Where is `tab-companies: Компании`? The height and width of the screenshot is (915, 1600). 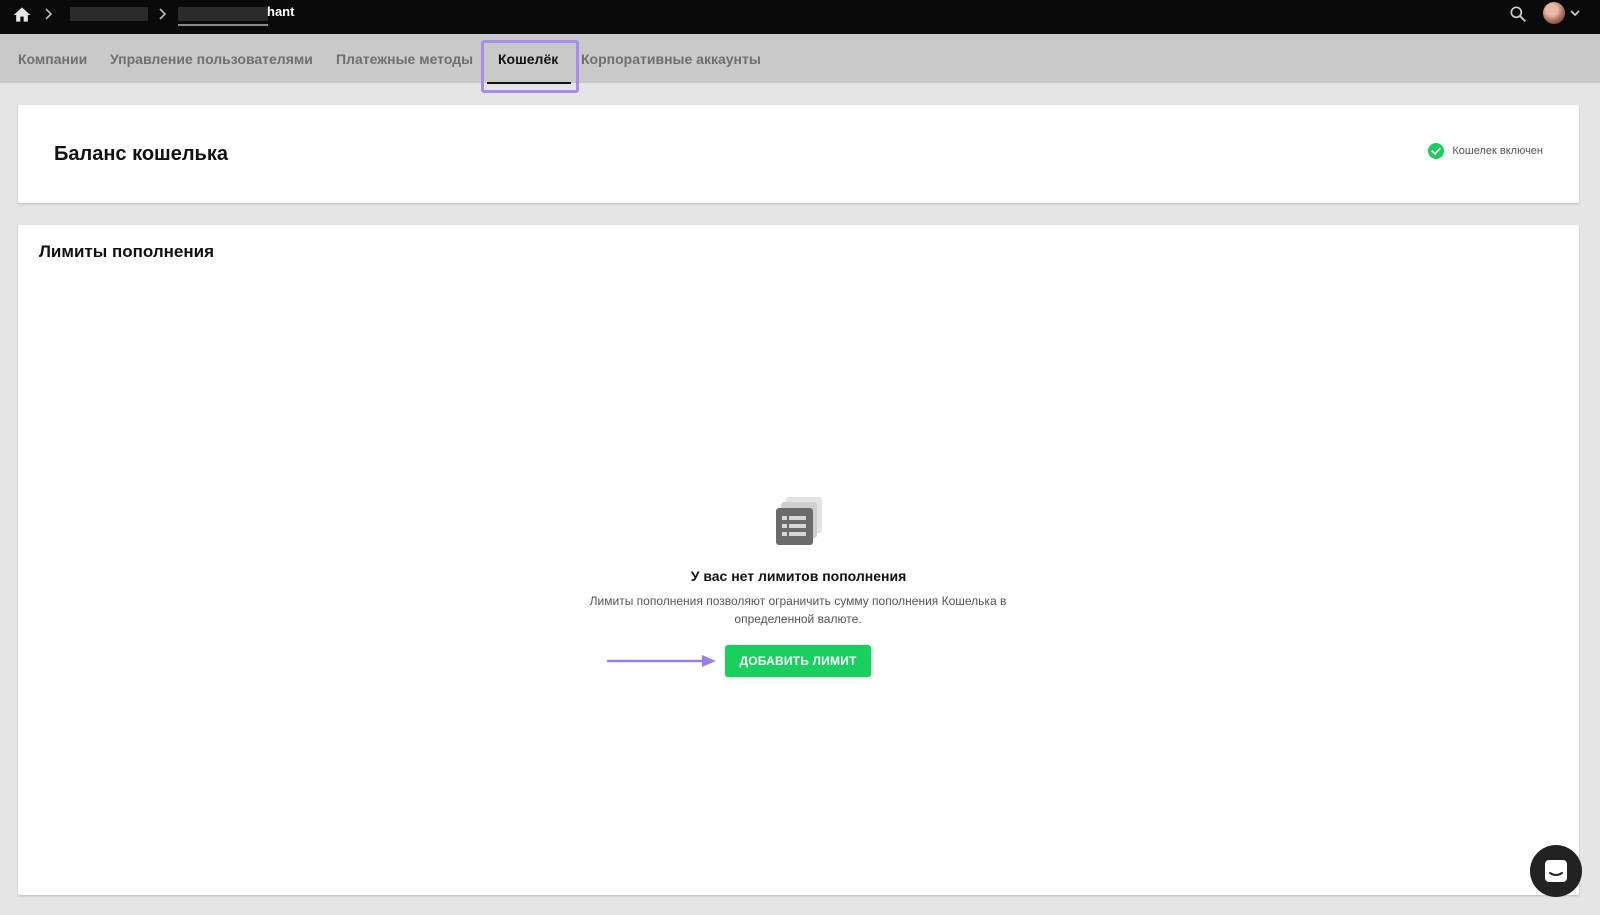
tab-companies: Компании is located at coordinates (52, 59).